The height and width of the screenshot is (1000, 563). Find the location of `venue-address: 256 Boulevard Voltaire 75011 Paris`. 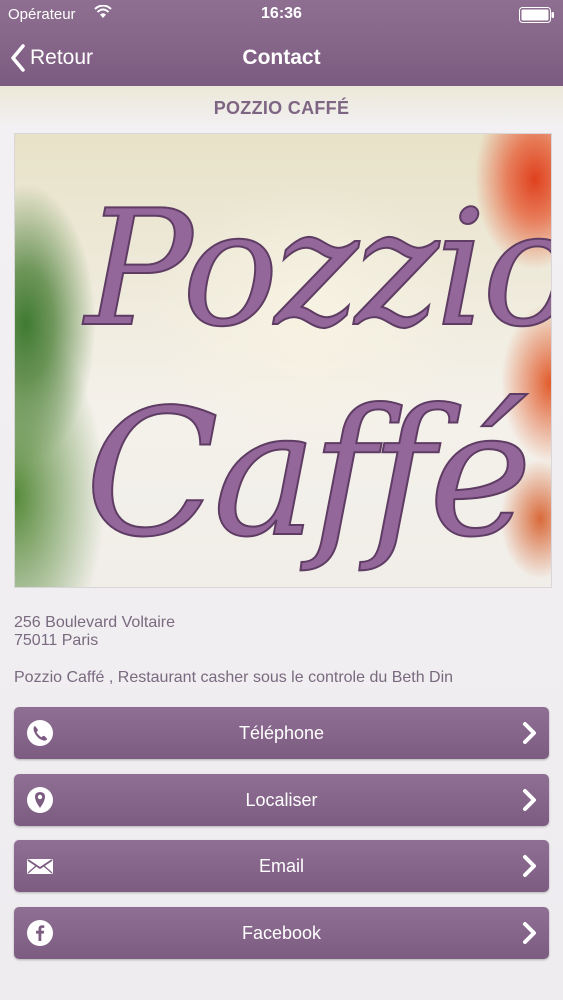

venue-address: 256 Boulevard Voltaire 75011 Paris is located at coordinates (94, 632).